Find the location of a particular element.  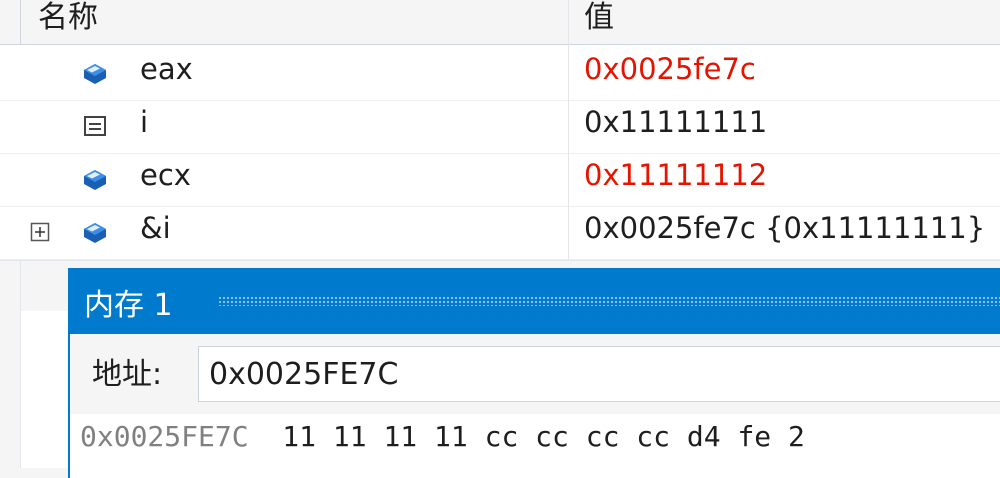

watch-row-name: eax is located at coordinates (166, 69).